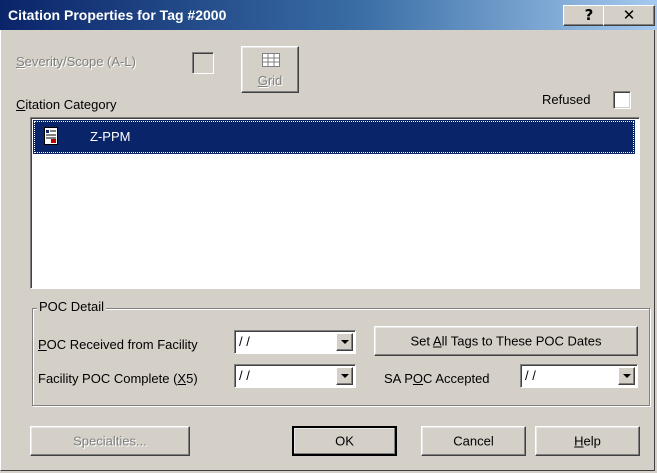 This screenshot has width=657, height=473. I want to click on poc-received-value: / /, so click(244, 341).